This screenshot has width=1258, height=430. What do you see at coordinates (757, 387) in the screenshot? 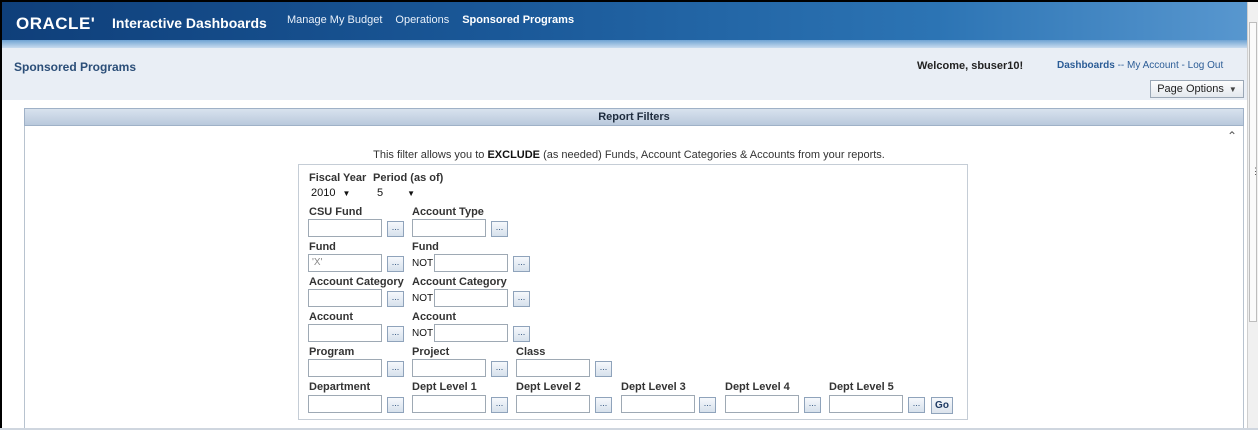
I see `dept-level-4-label: Dept Level 4` at bounding box center [757, 387].